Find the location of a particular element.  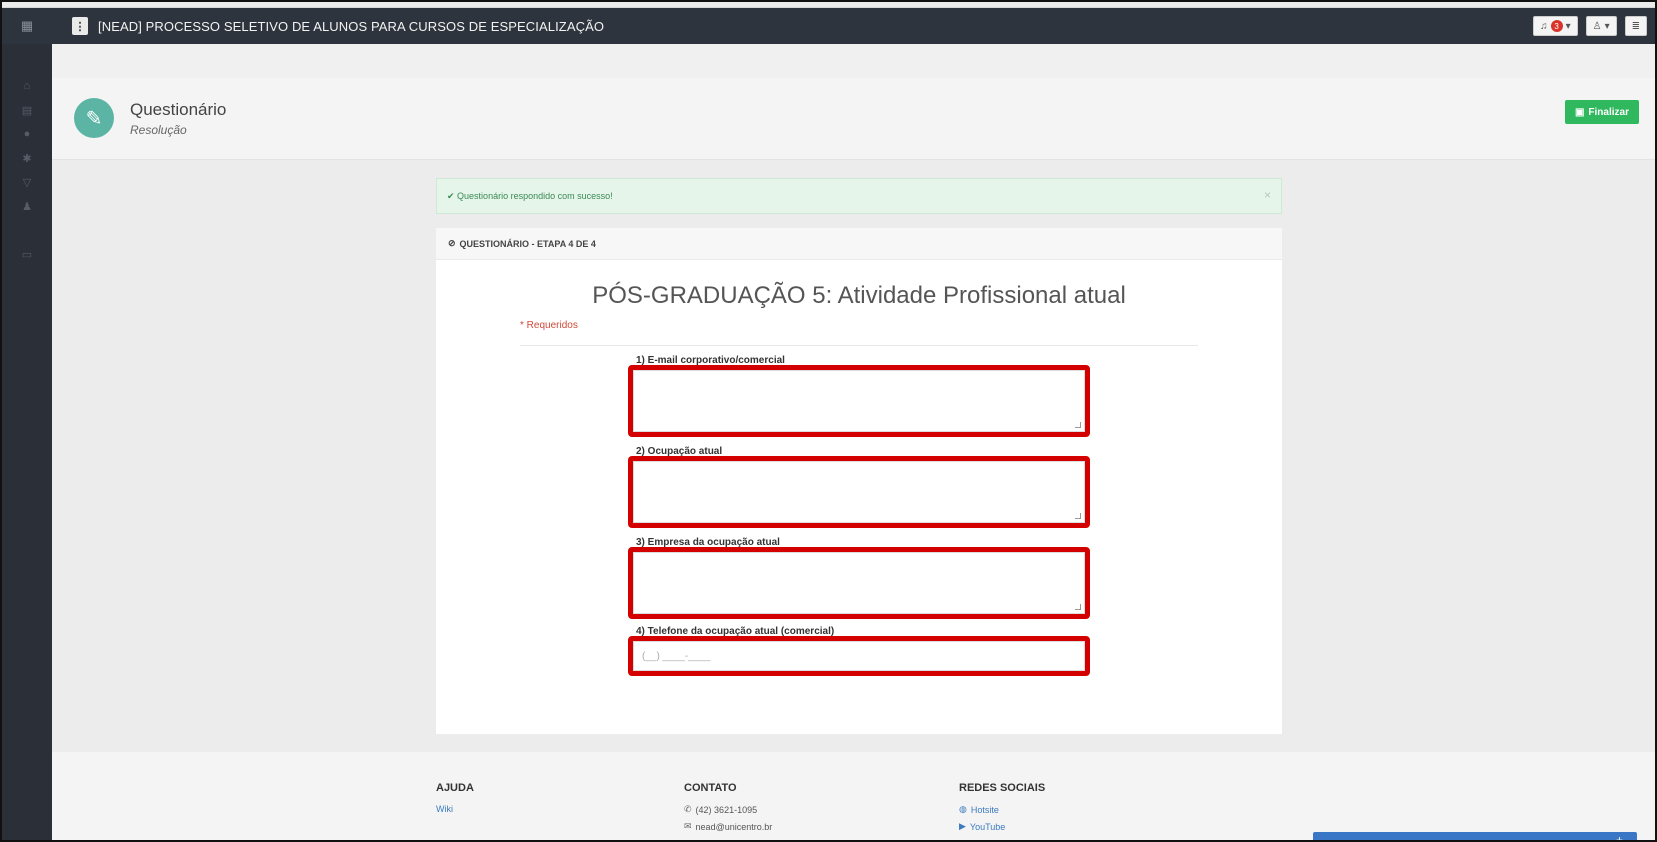

panel-toggle-button: ≣ is located at coordinates (1635, 26).